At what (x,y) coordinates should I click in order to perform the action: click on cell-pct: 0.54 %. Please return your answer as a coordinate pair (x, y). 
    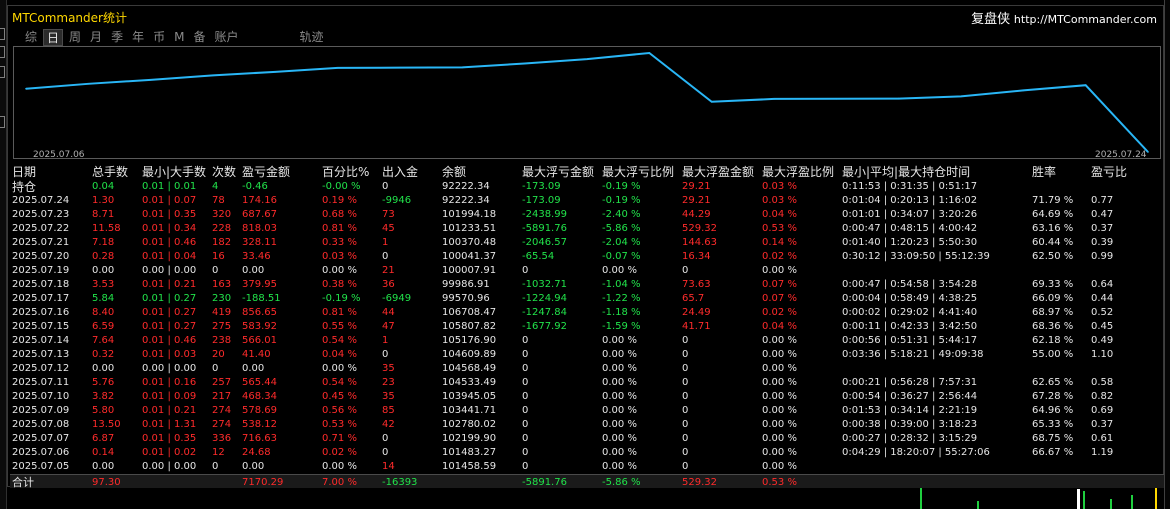
    Looking at the image, I should click on (339, 382).